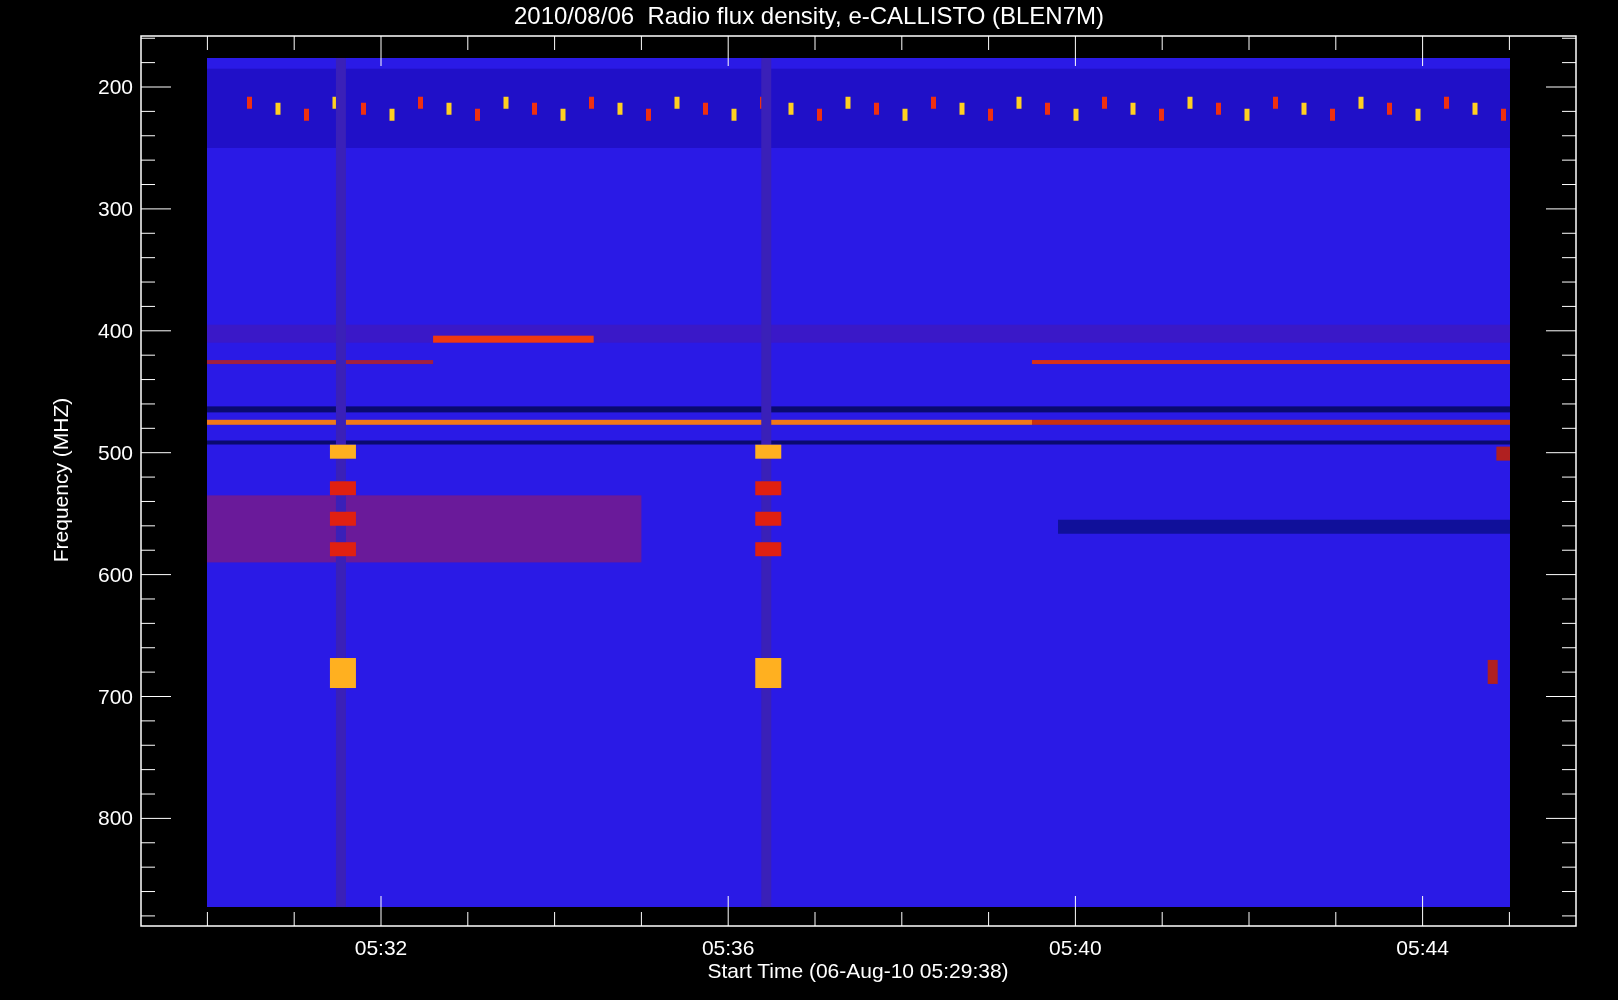 The width and height of the screenshot is (1618, 1000). I want to click on tick-label: 600, so click(115, 574).